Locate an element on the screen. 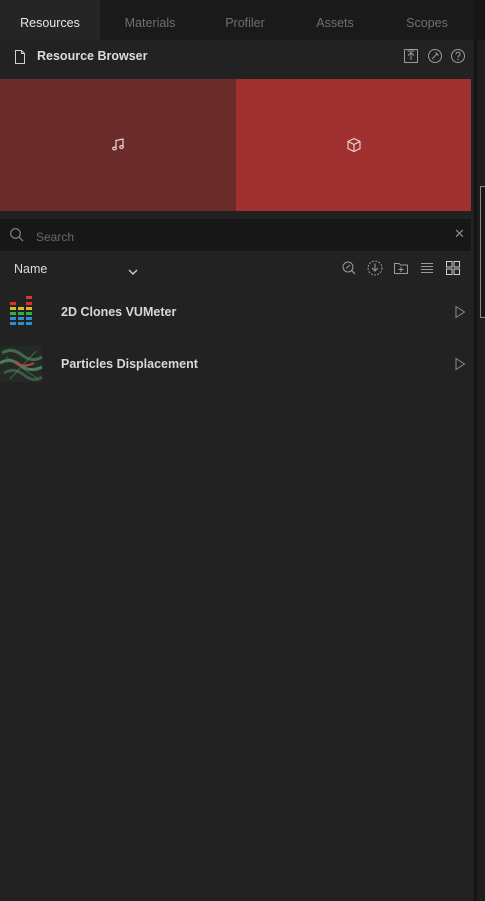  search-bar: ✕ is located at coordinates (235, 235).